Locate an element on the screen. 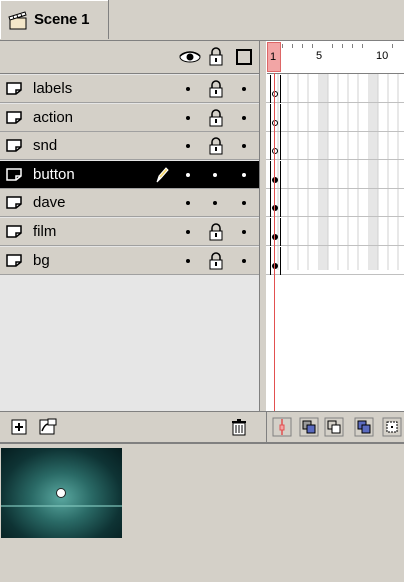 Image resolution: width=404 pixels, height=582 pixels. insert-layer-icon is located at coordinates (20, 427).